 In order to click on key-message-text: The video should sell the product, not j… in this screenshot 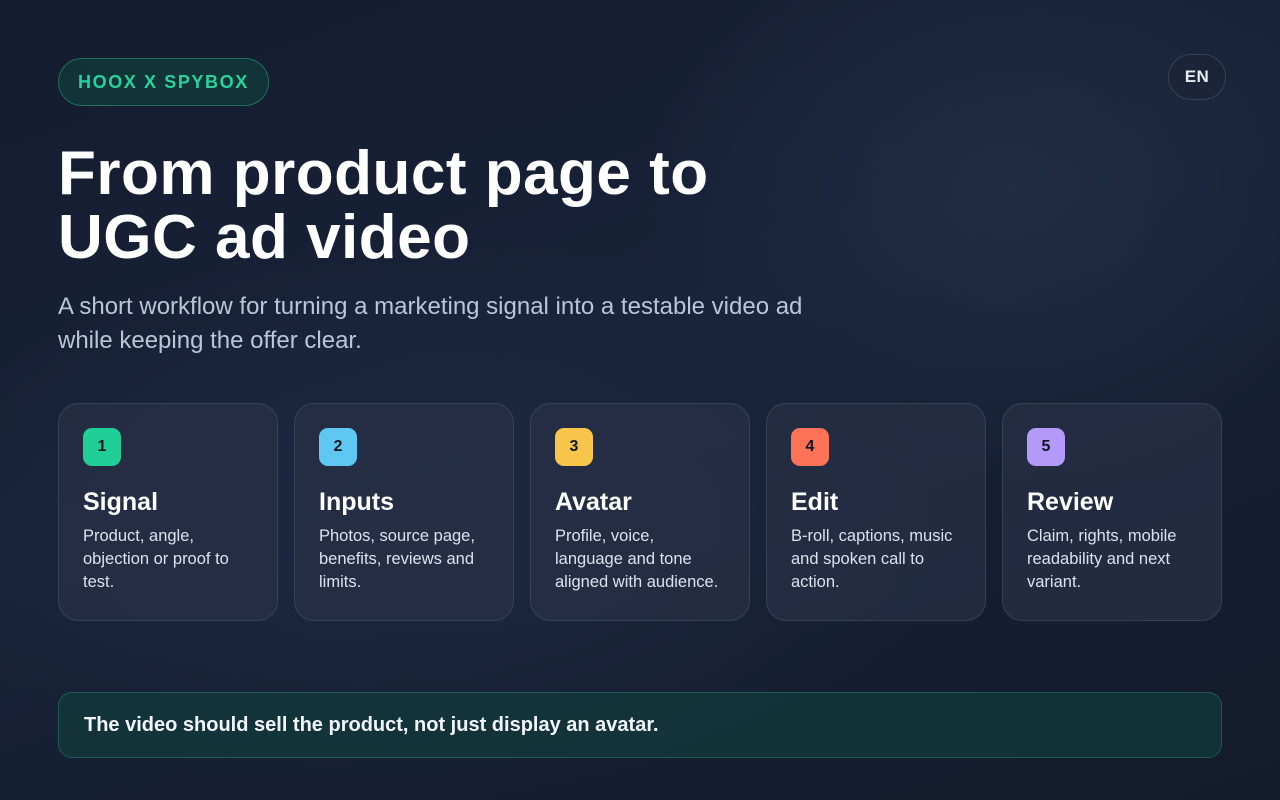, I will do `click(371, 724)`.